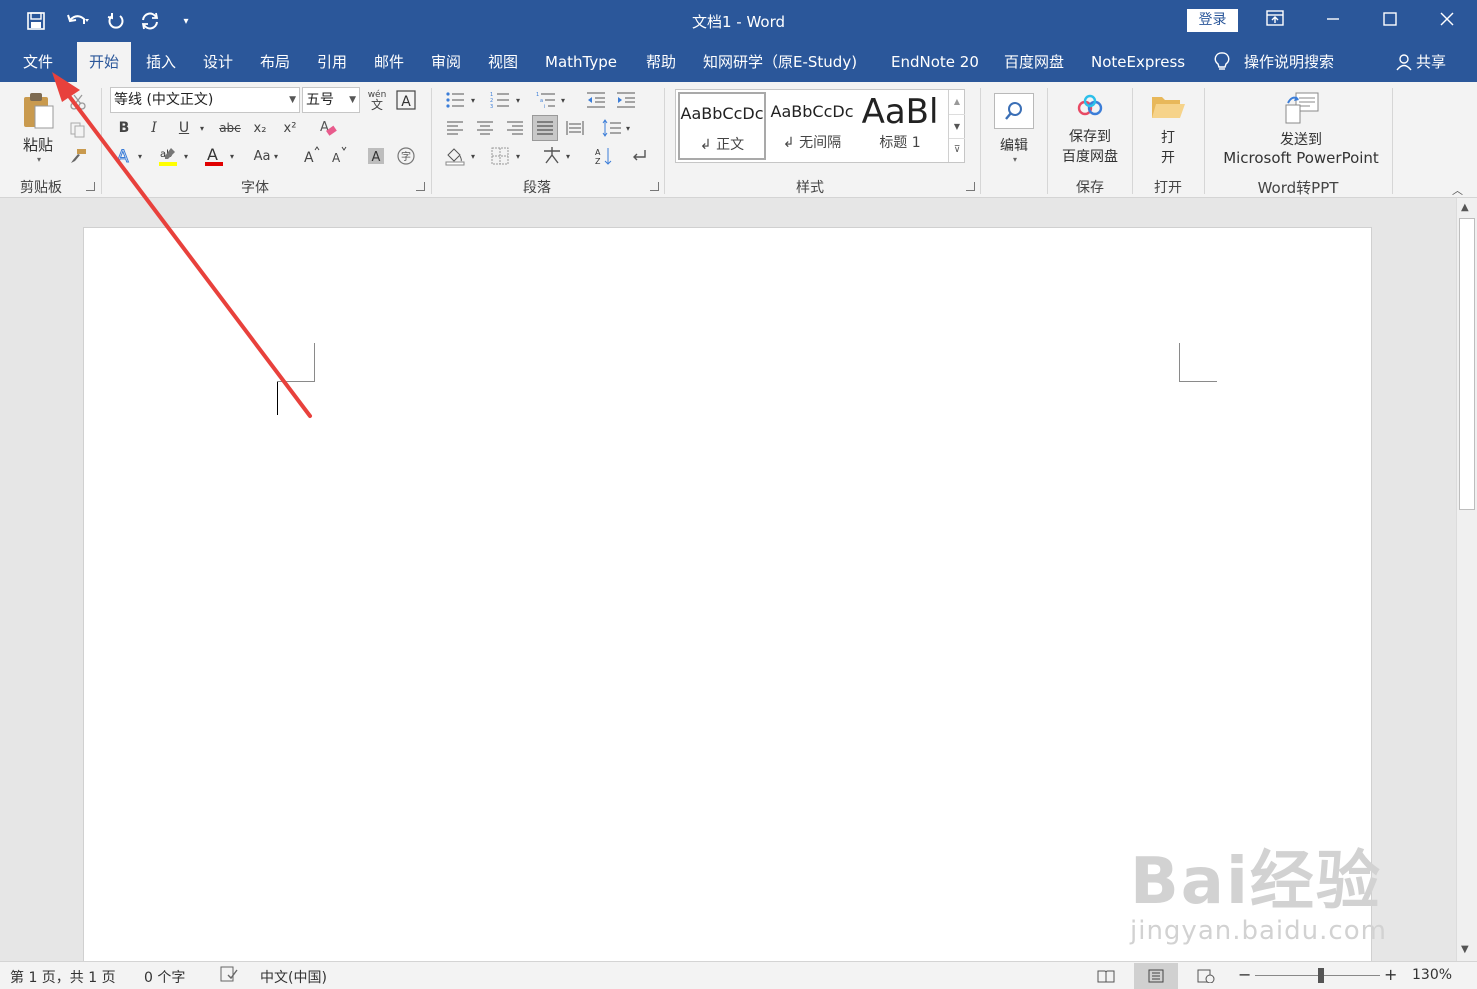  What do you see at coordinates (230, 128) in the screenshot?
I see `strikethrough-button: abc` at bounding box center [230, 128].